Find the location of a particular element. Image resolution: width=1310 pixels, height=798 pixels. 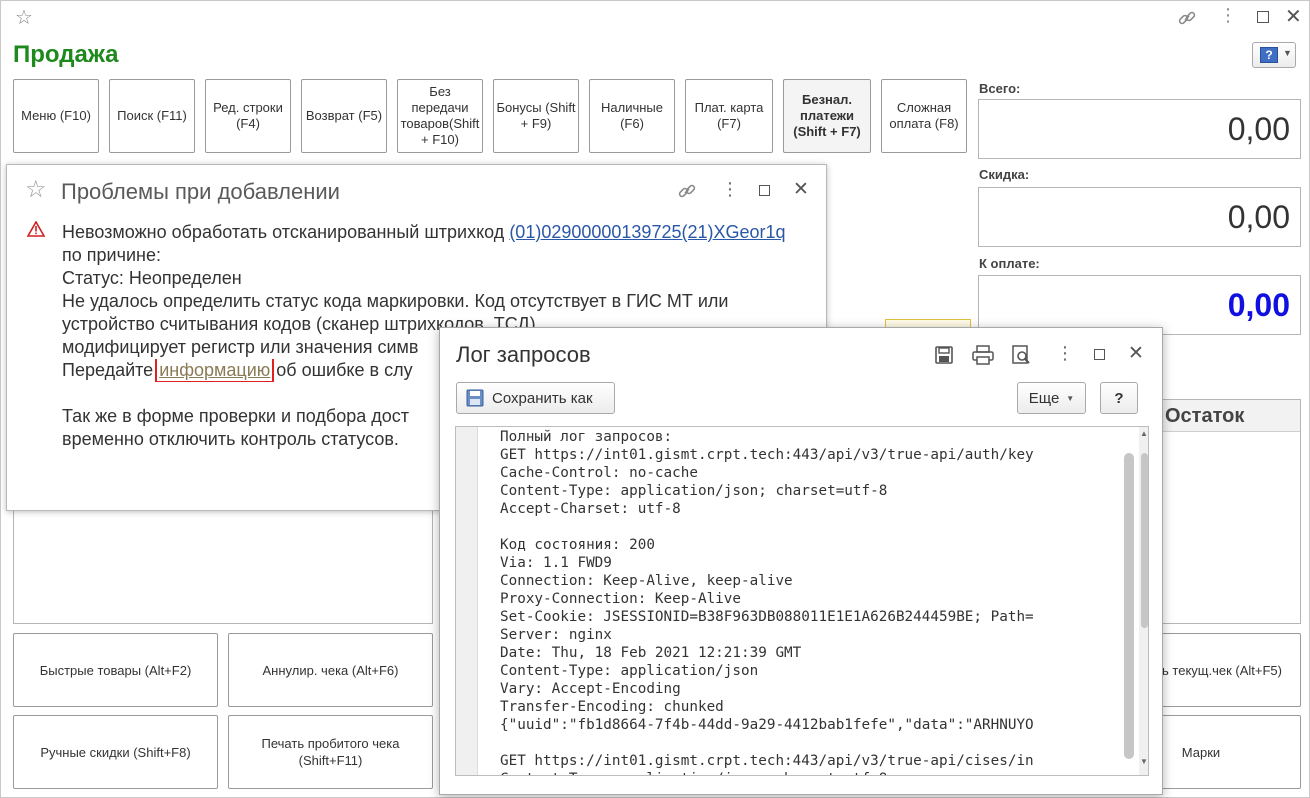

log-line: Connection: Keep-Alive, keep-alive is located at coordinates (646, 581).